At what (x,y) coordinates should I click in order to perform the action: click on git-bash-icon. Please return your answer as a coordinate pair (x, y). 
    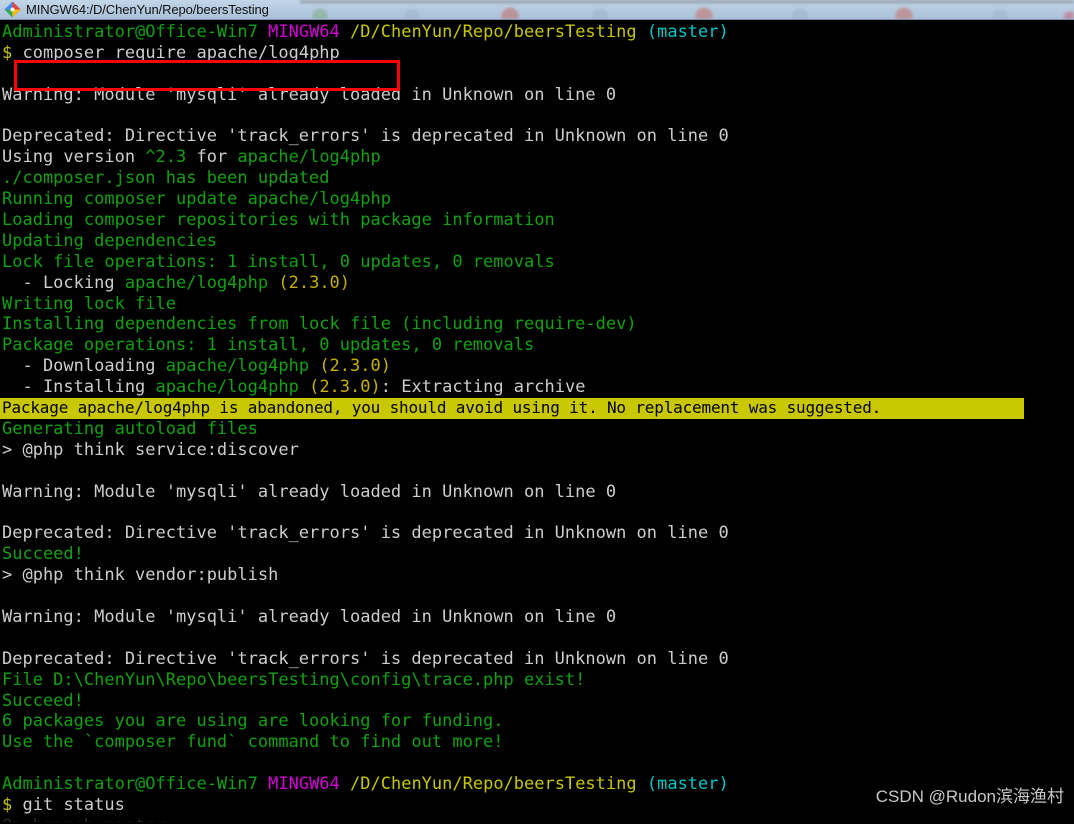
    Looking at the image, I should click on (12, 9).